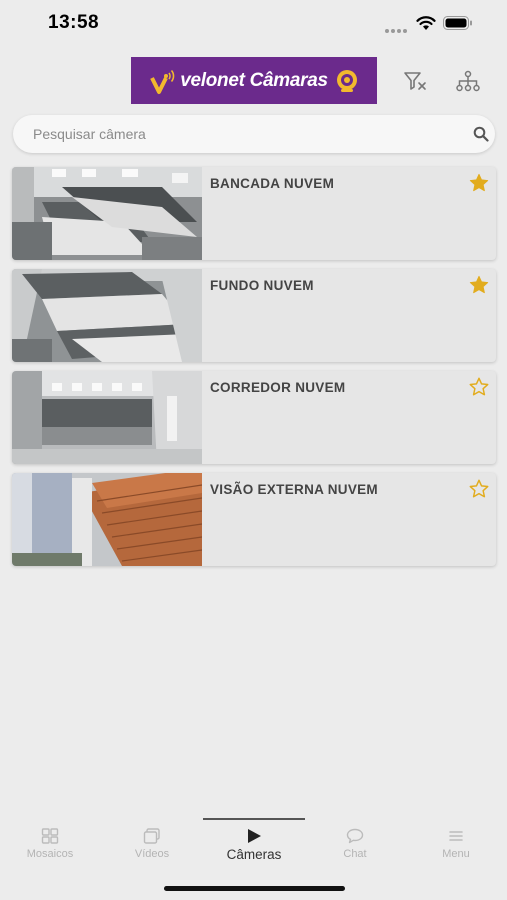 The height and width of the screenshot is (900, 507). Describe the element at coordinates (152, 854) in the screenshot. I see `tab-label: Vídeos` at that location.